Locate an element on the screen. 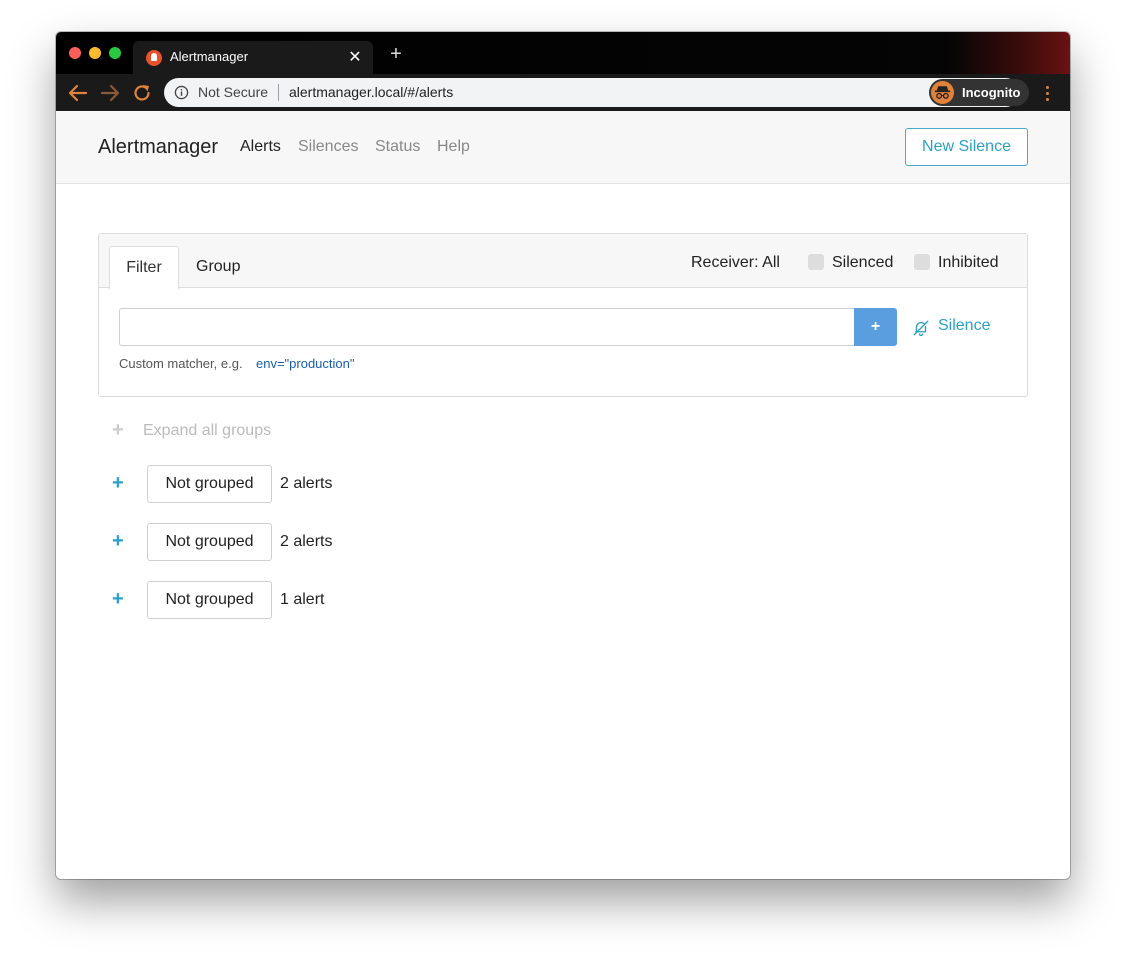 Image resolution: width=1126 pixels, height=959 pixels. add-matcher-button: + is located at coordinates (875, 327).